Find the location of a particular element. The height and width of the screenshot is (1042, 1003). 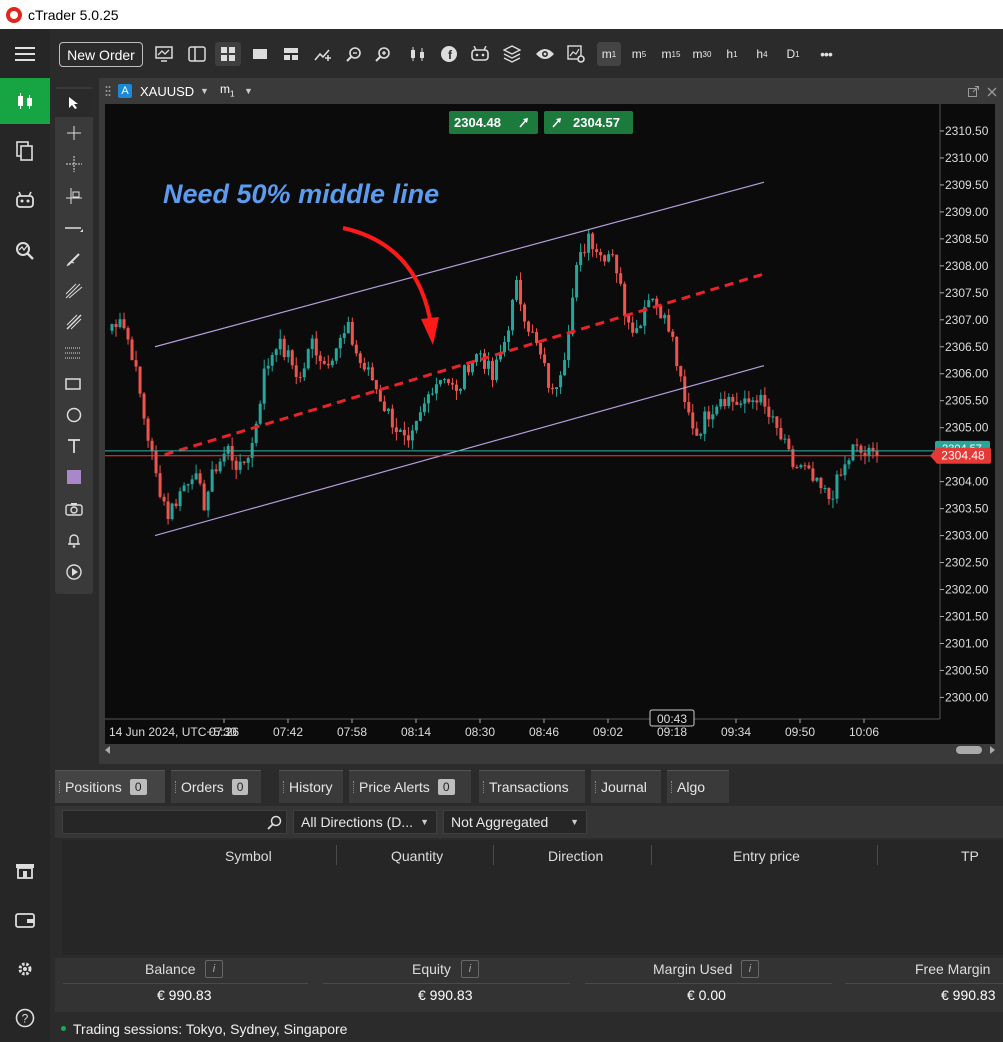

new-order-button: New Order is located at coordinates (101, 54).